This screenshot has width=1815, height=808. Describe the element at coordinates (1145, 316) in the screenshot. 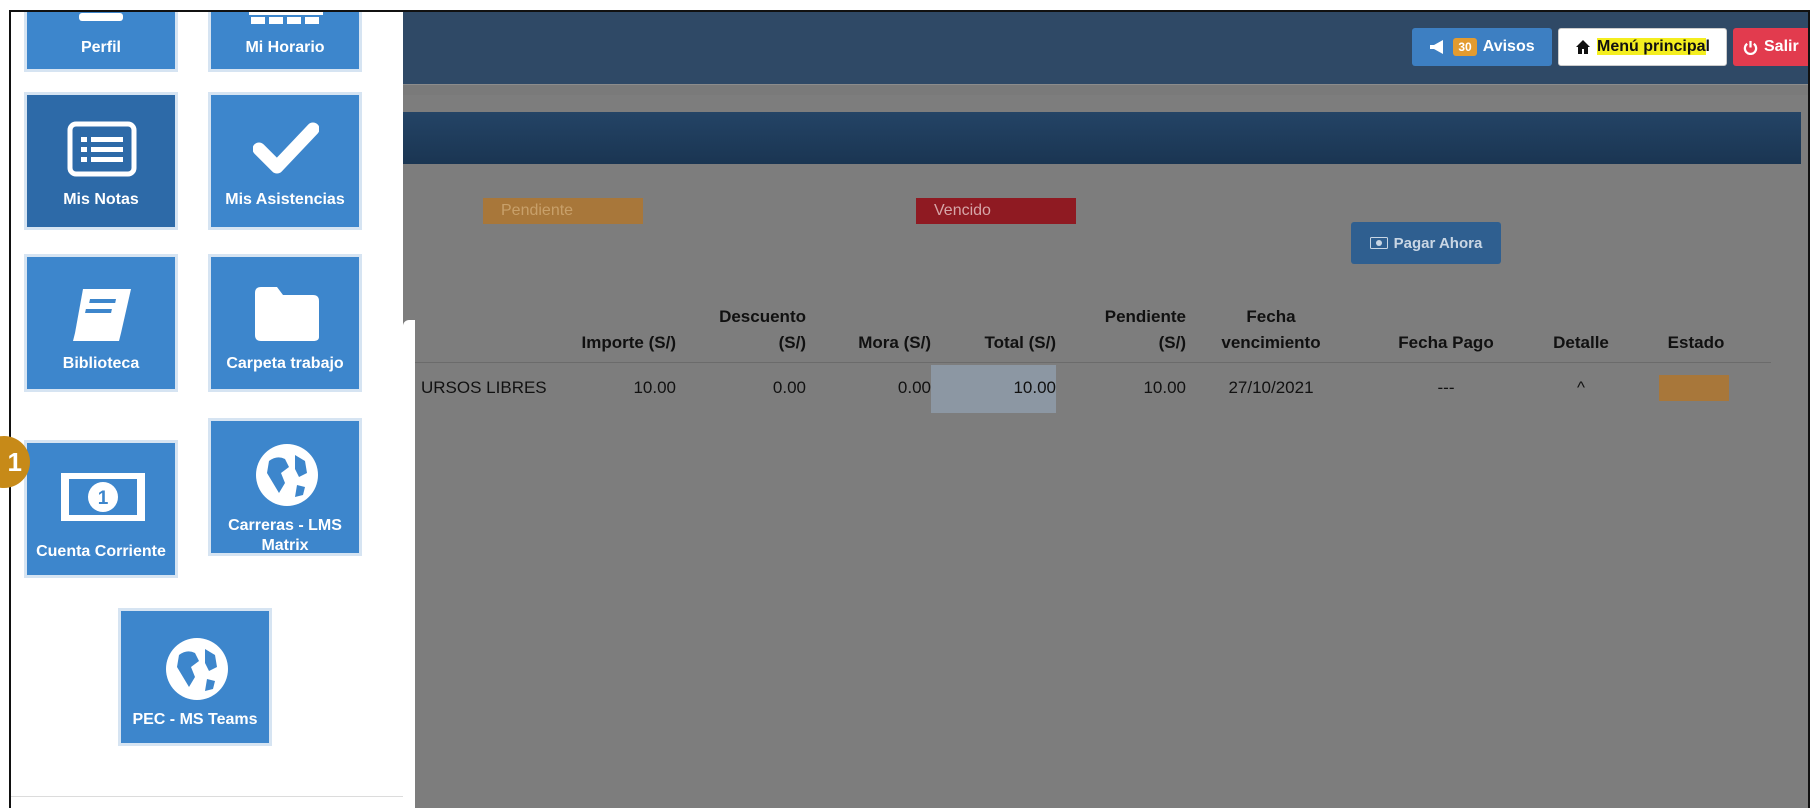

I see `col-header-pendiente-line1: Pendiente` at that location.